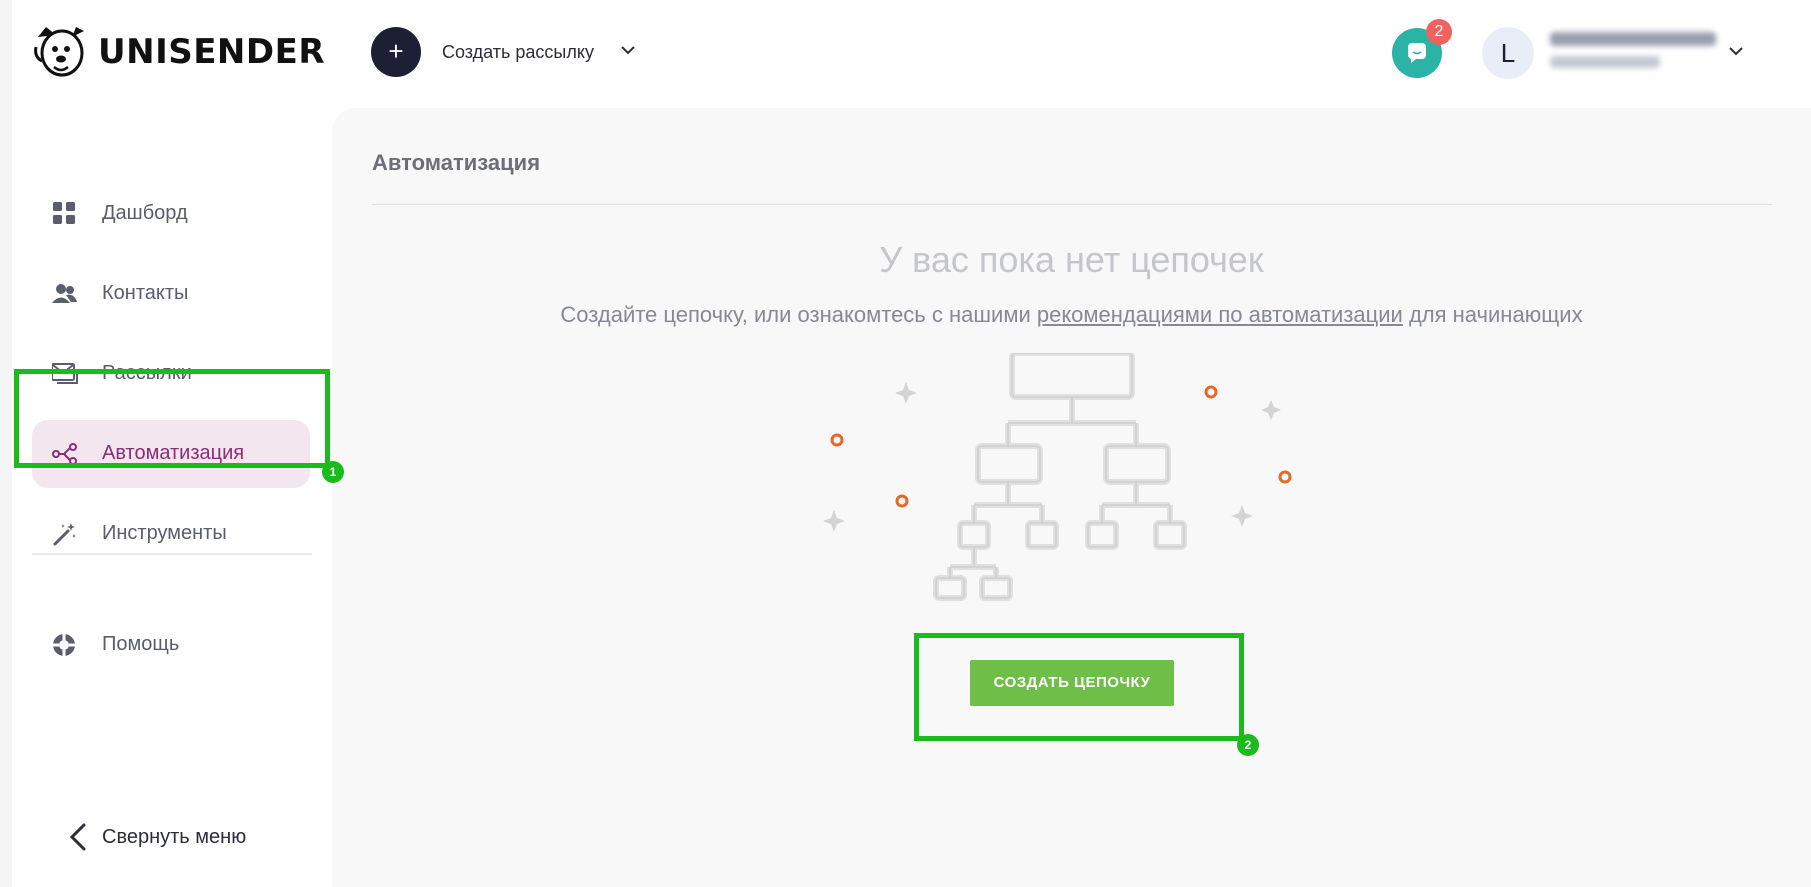 The width and height of the screenshot is (1811, 887). I want to click on chevron-left-icon, so click(77, 837).